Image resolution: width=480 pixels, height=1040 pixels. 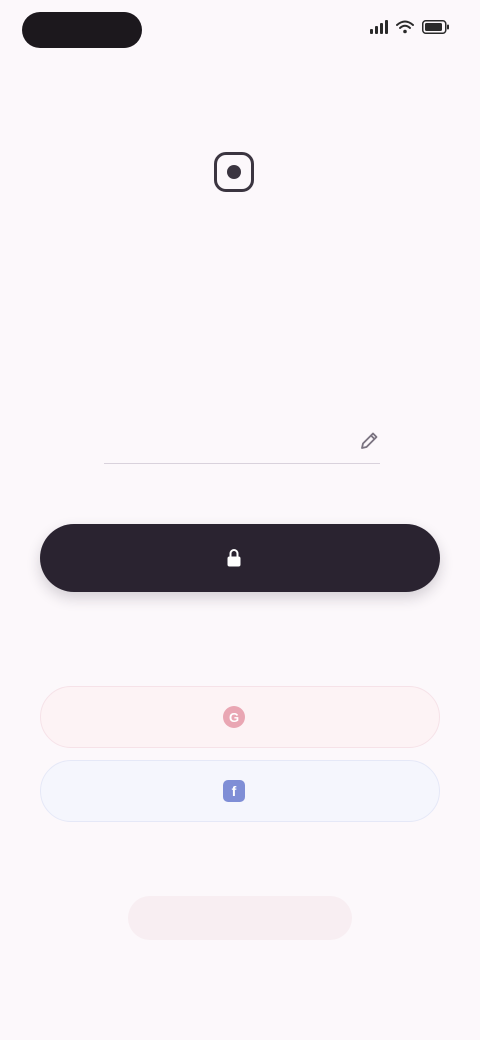 I want to click on brand-logo-icon, so click(x=234, y=172).